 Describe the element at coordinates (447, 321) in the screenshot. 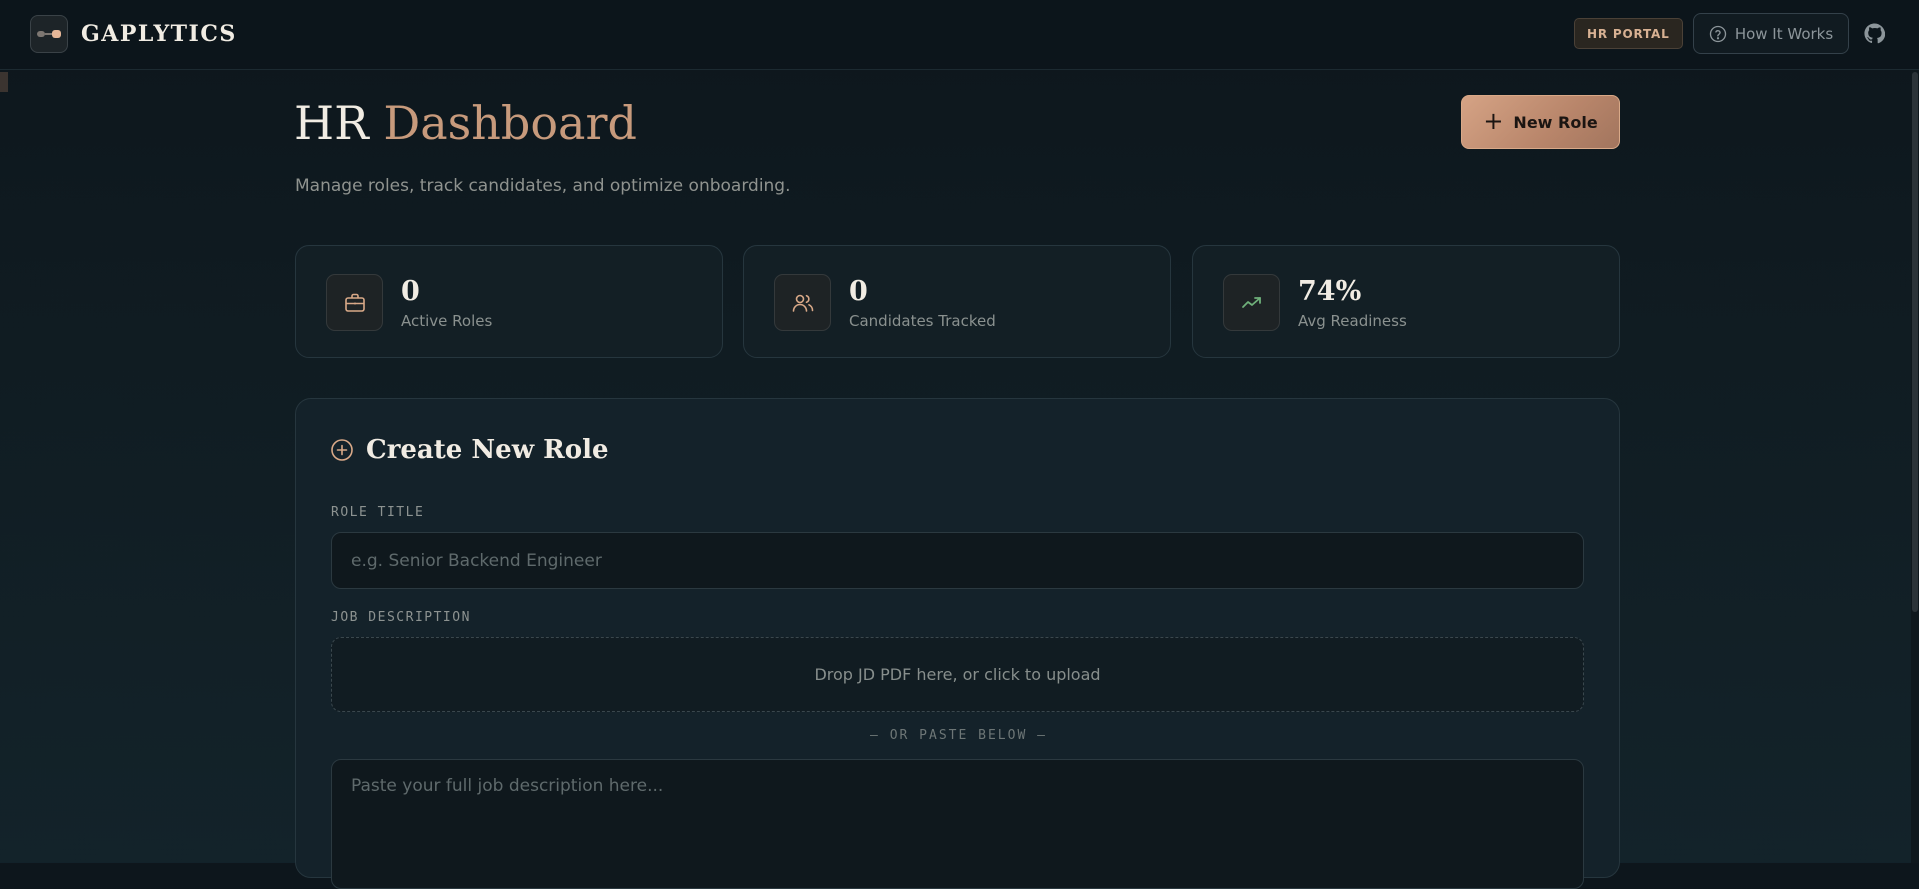

I see `stat-label: Active Roles` at that location.